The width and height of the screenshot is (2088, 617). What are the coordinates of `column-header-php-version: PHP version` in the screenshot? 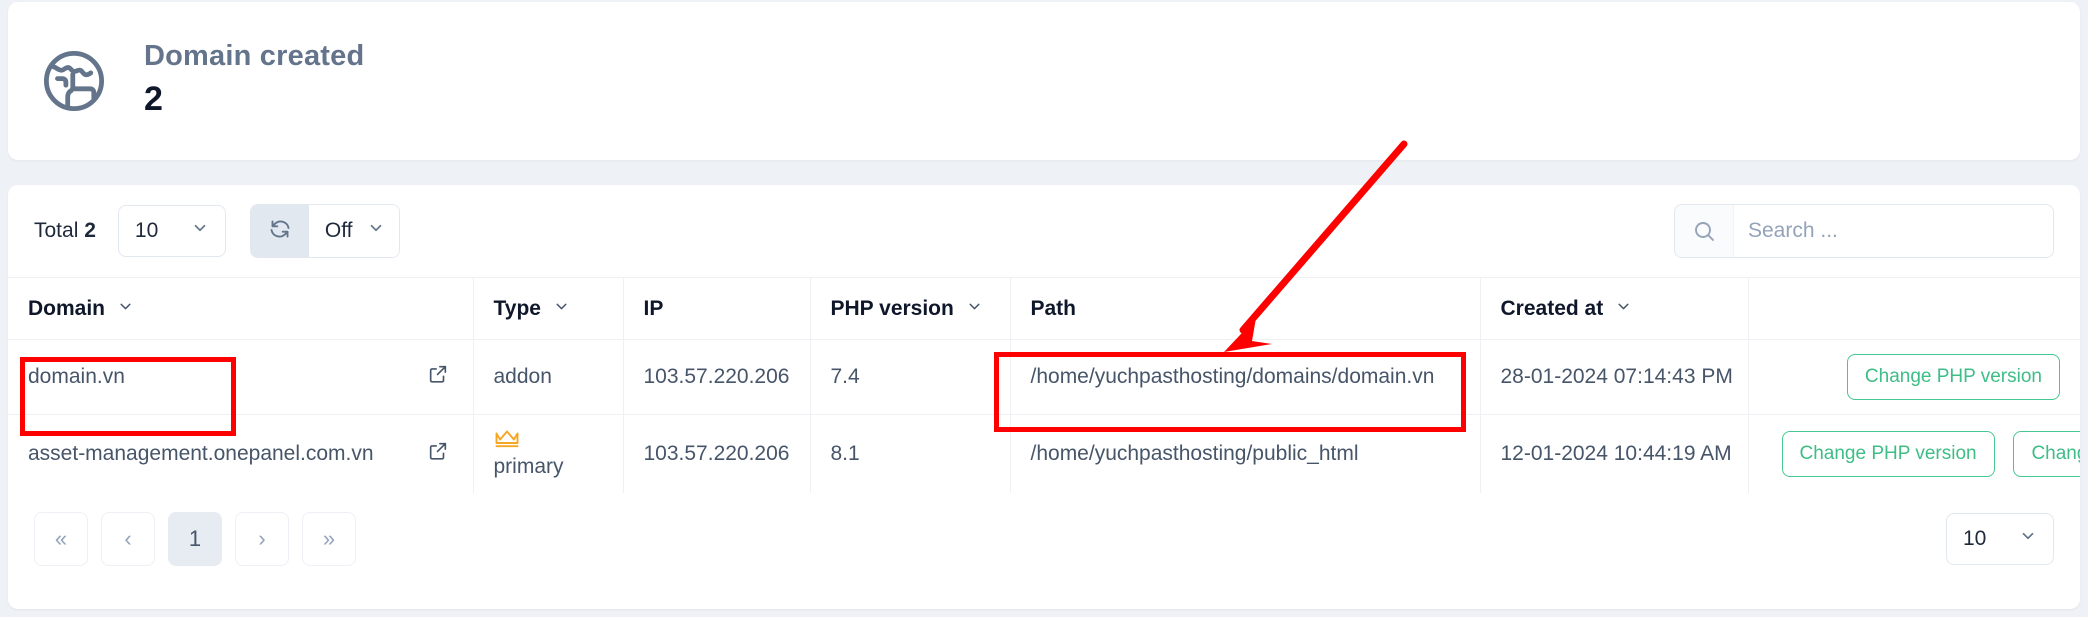 It's located at (909, 308).